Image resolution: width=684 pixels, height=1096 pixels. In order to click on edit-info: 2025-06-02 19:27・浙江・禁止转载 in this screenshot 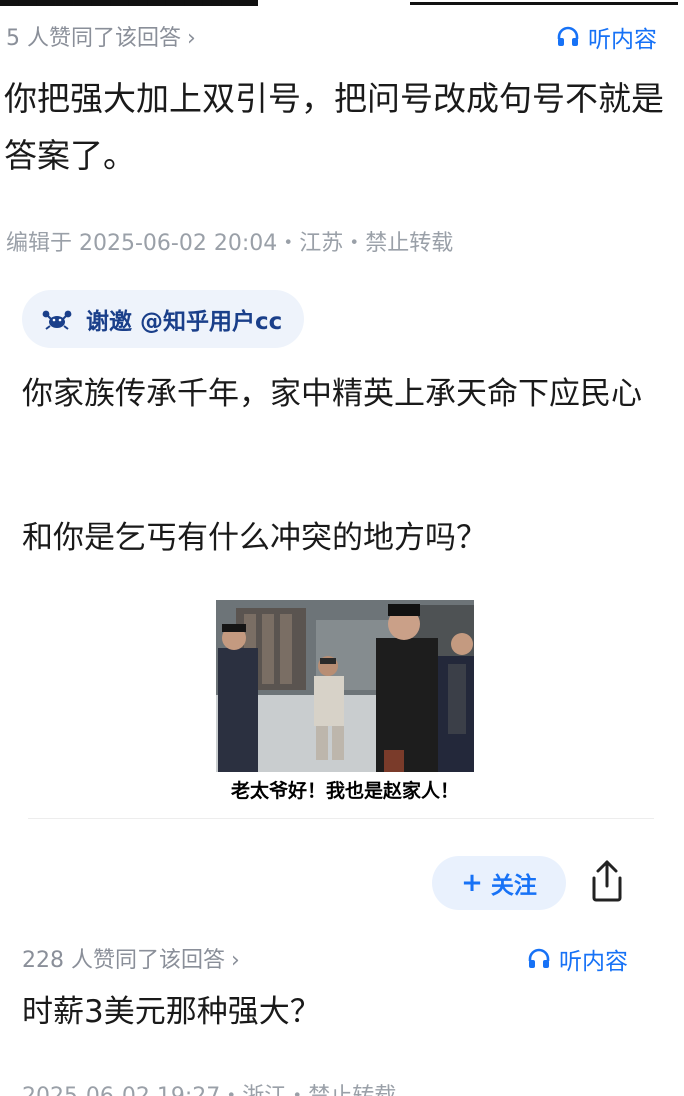, I will do `click(209, 1087)`.